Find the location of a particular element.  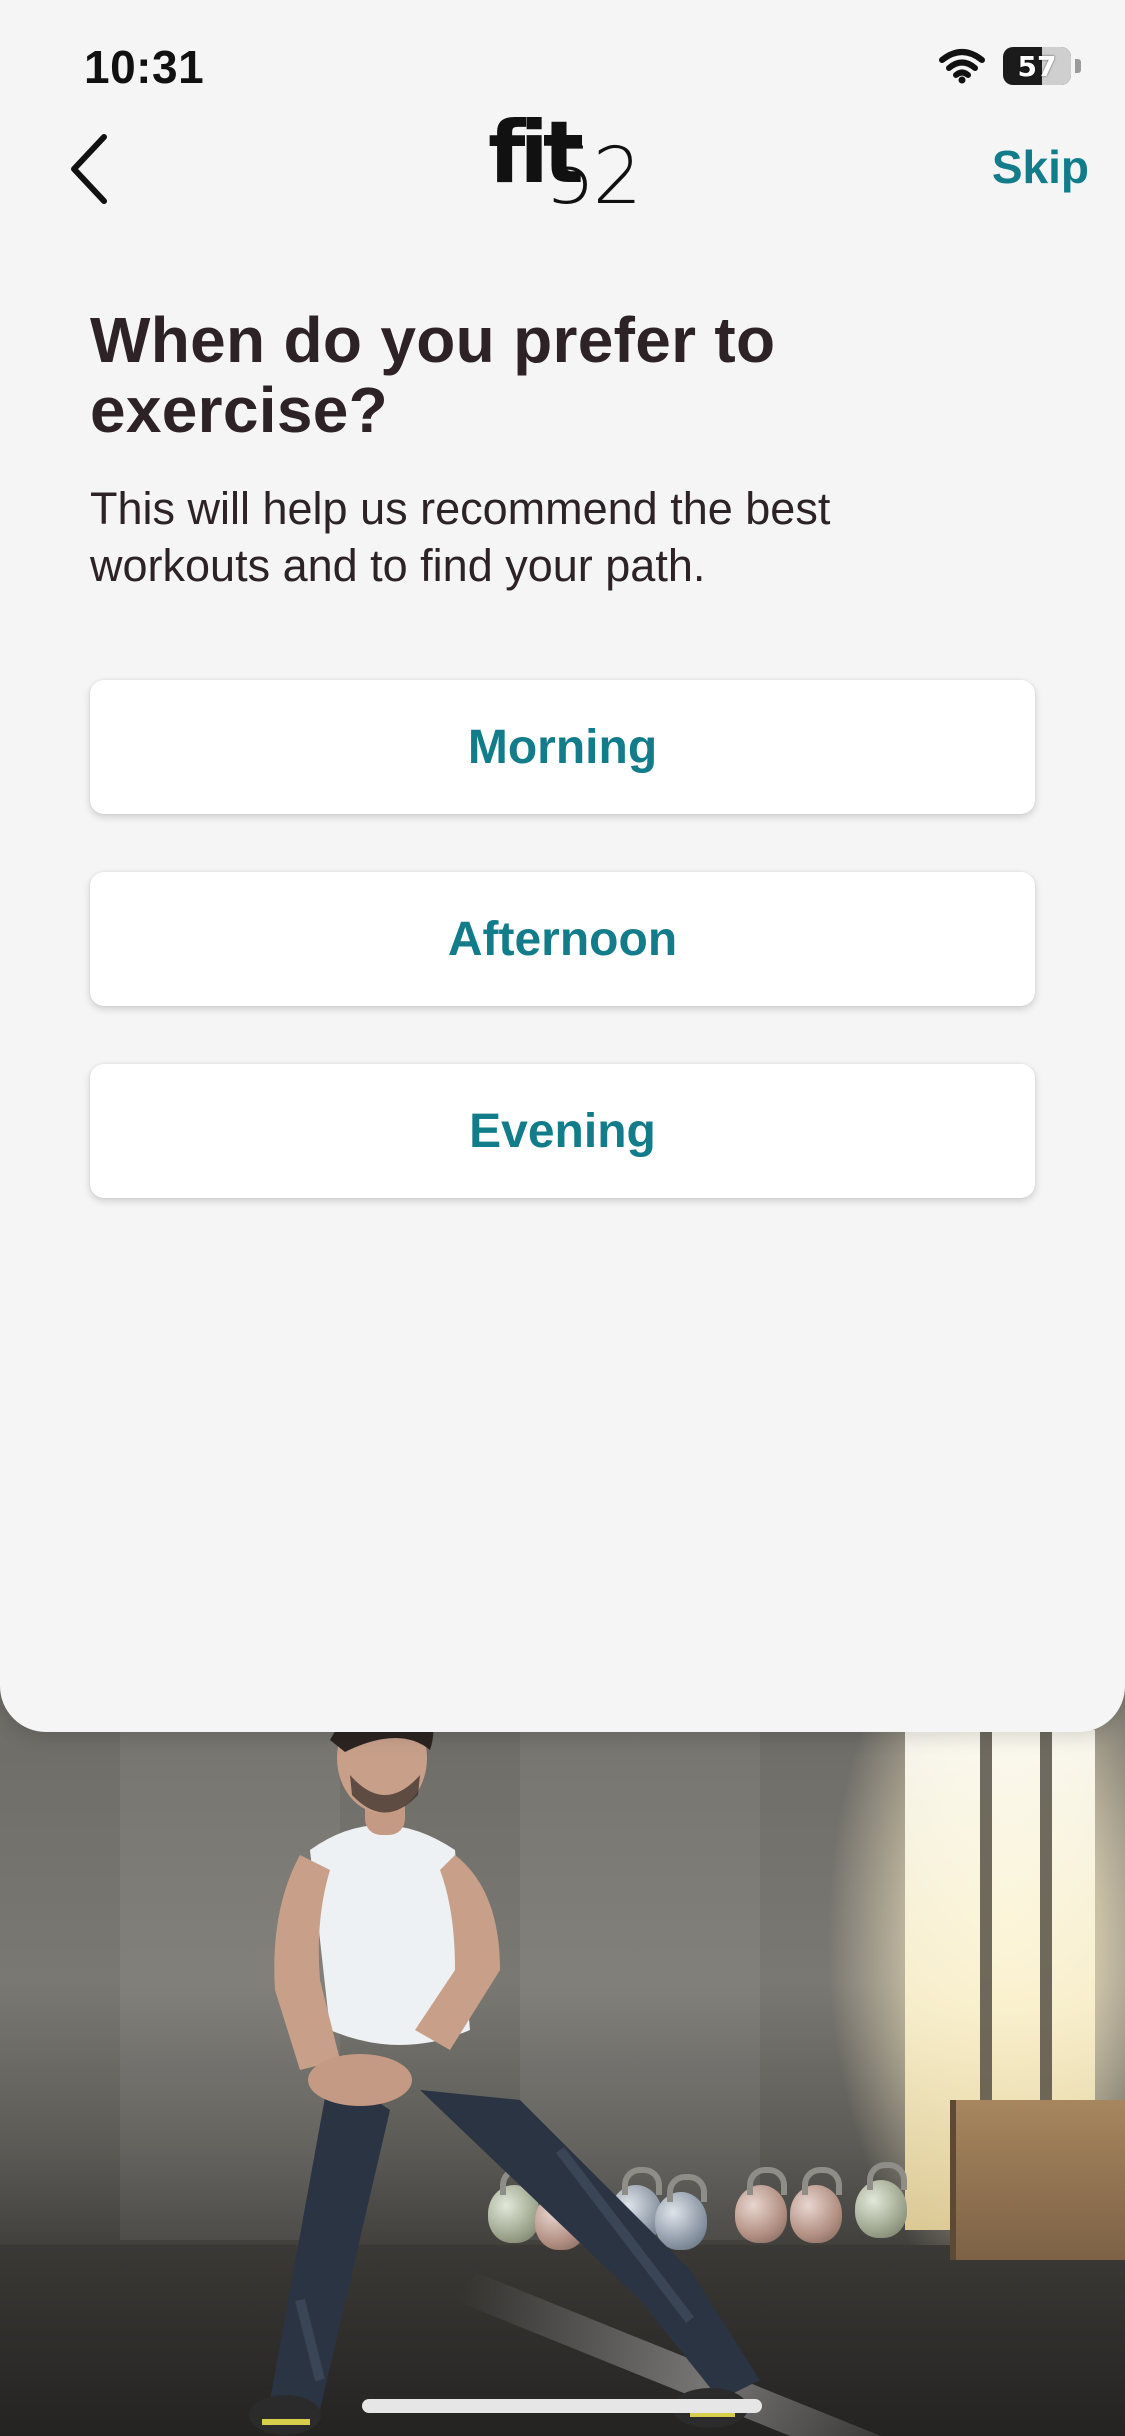

option-label: Afternoon is located at coordinates (562, 939).